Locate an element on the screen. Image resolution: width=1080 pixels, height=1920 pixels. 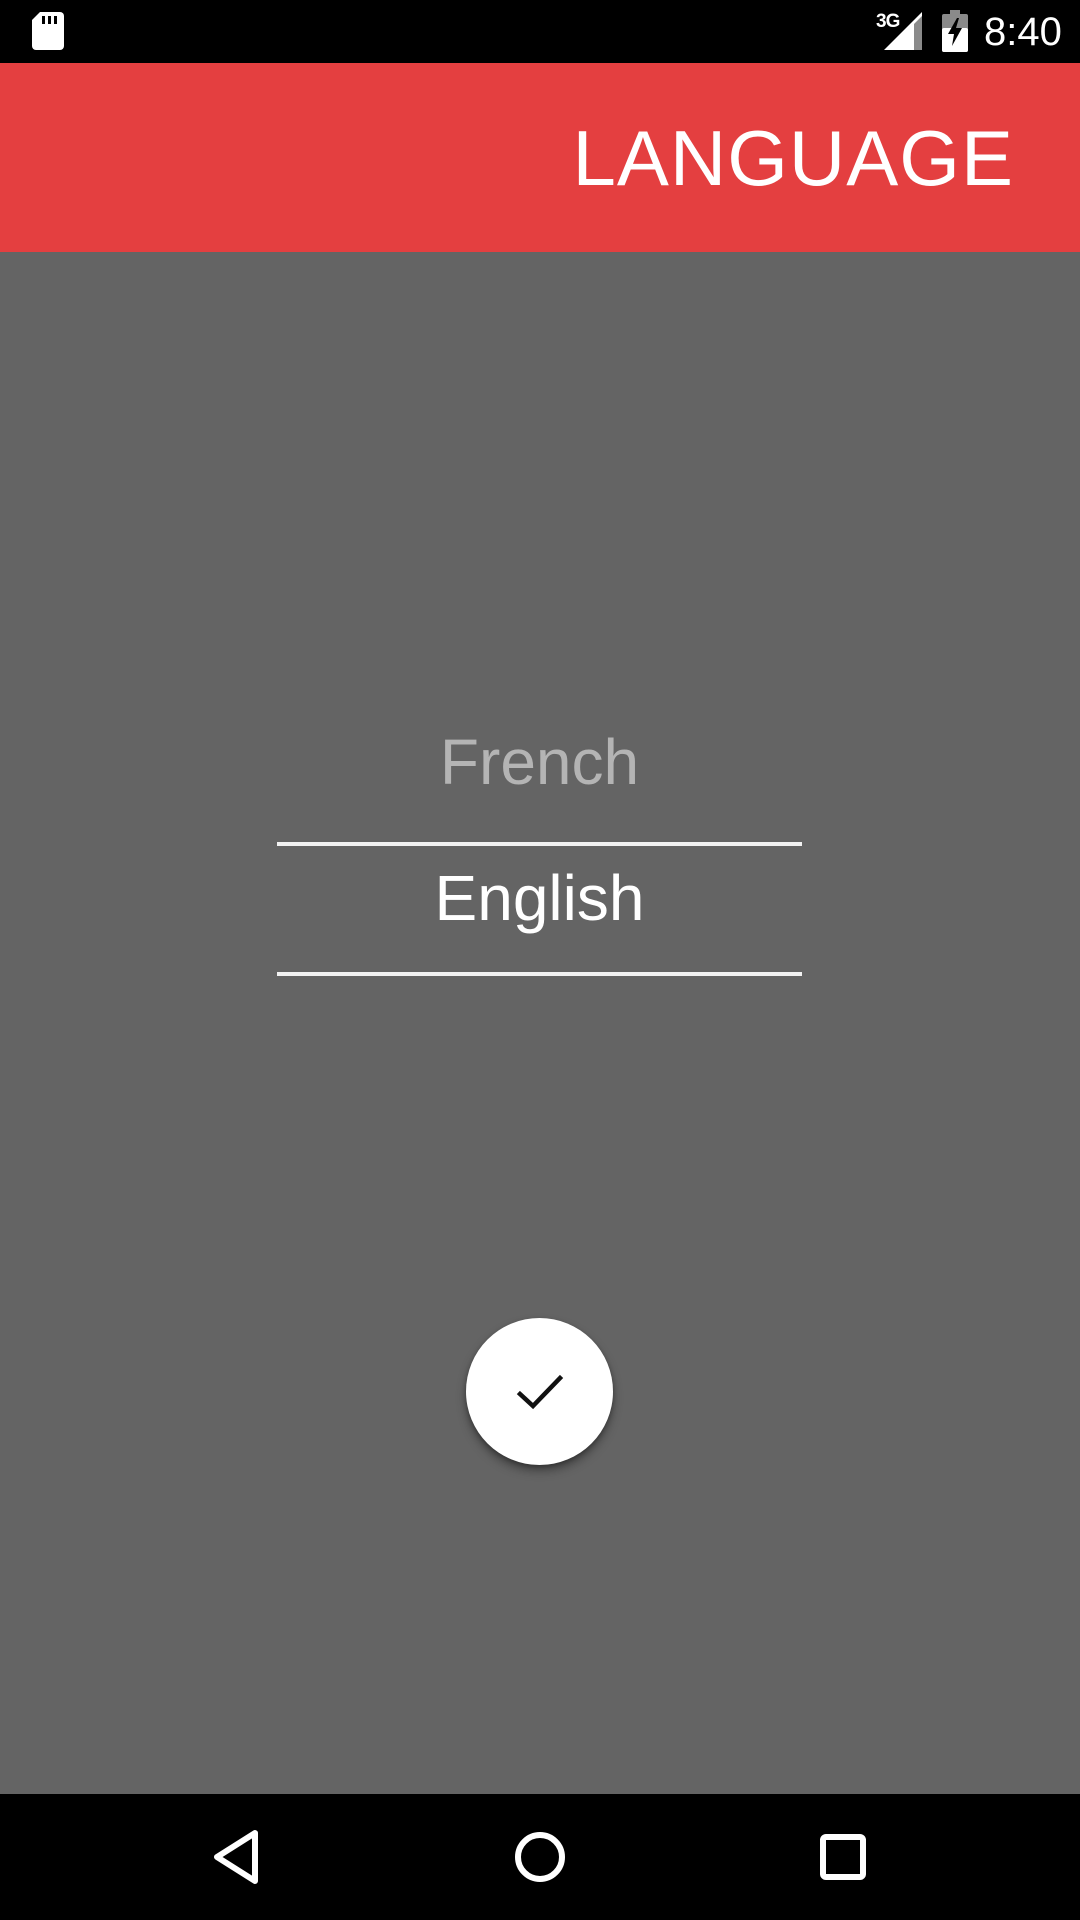
back-triangle-icon is located at coordinates (236, 1857).